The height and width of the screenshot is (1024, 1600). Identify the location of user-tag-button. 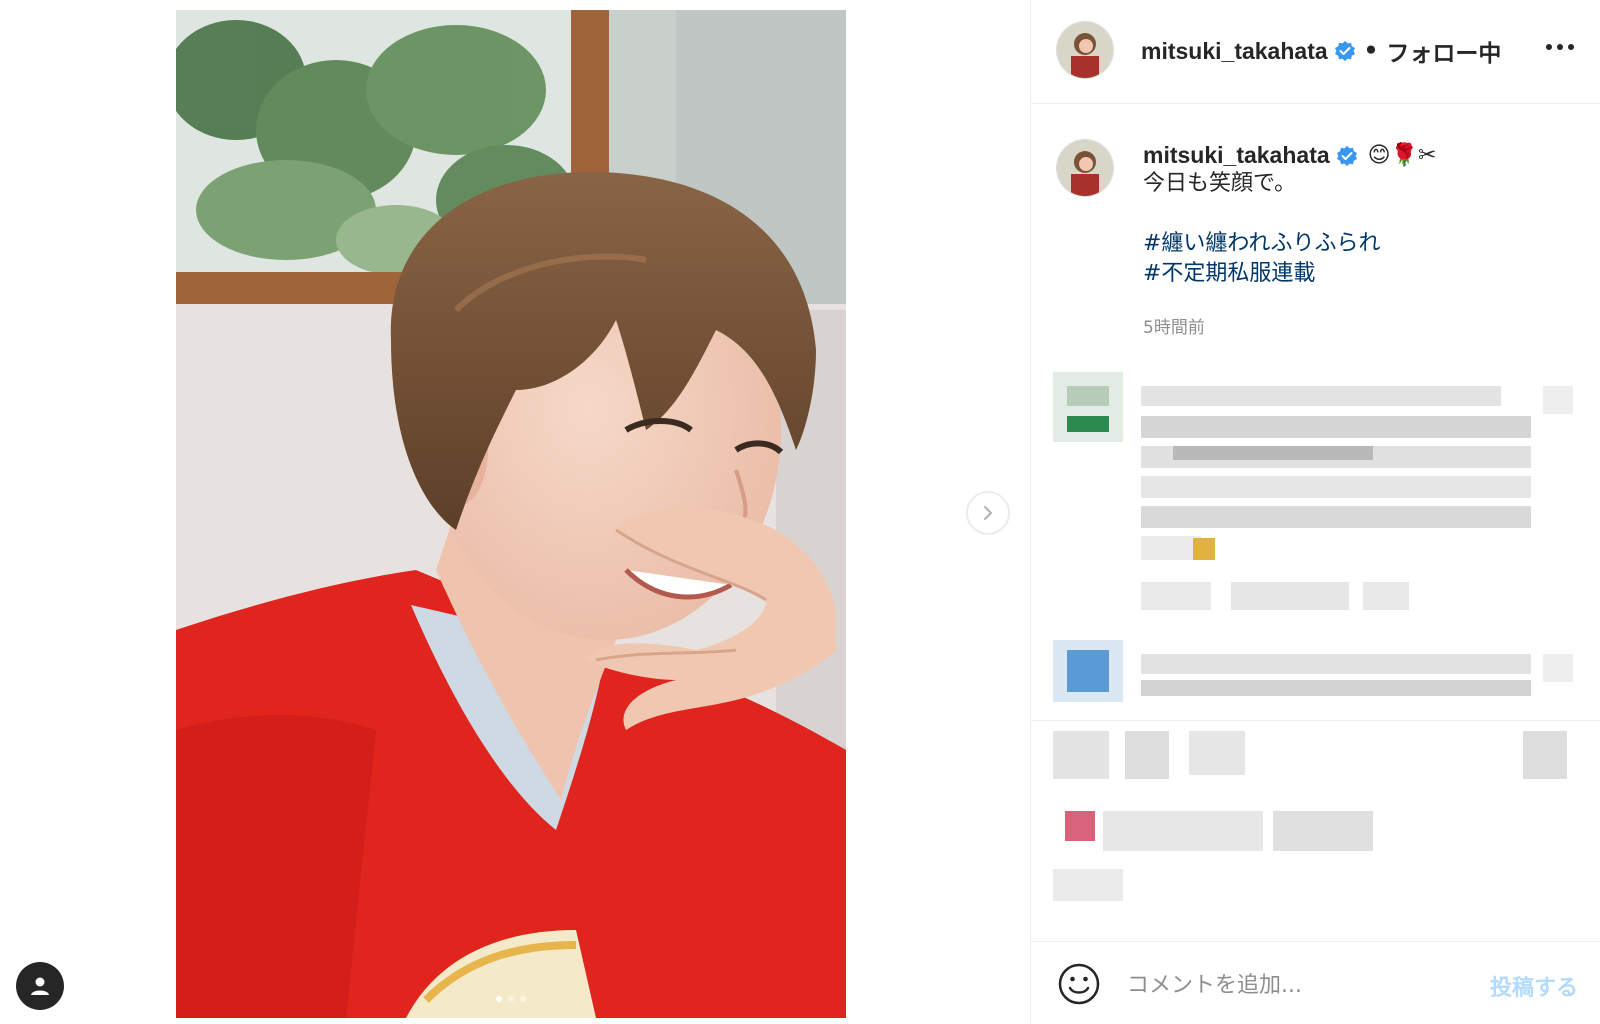
(40, 986).